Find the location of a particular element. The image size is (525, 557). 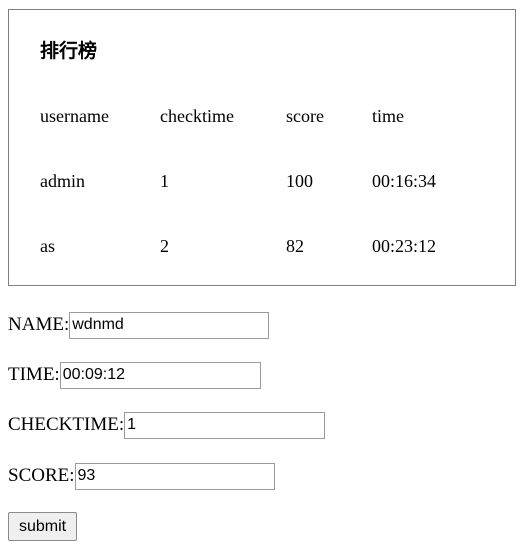

time-input is located at coordinates (160, 375).